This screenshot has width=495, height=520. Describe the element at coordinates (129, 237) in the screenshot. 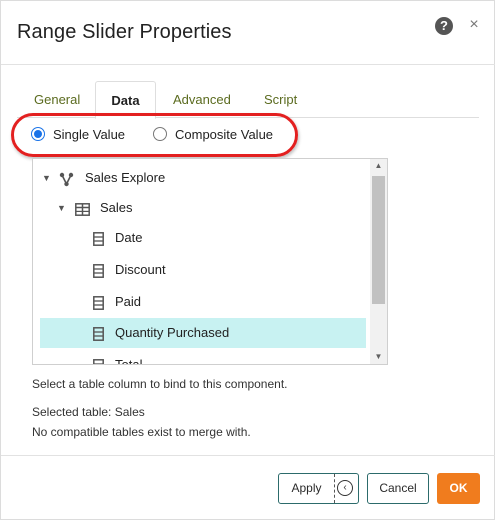

I see `tree-item-label: Date` at that location.